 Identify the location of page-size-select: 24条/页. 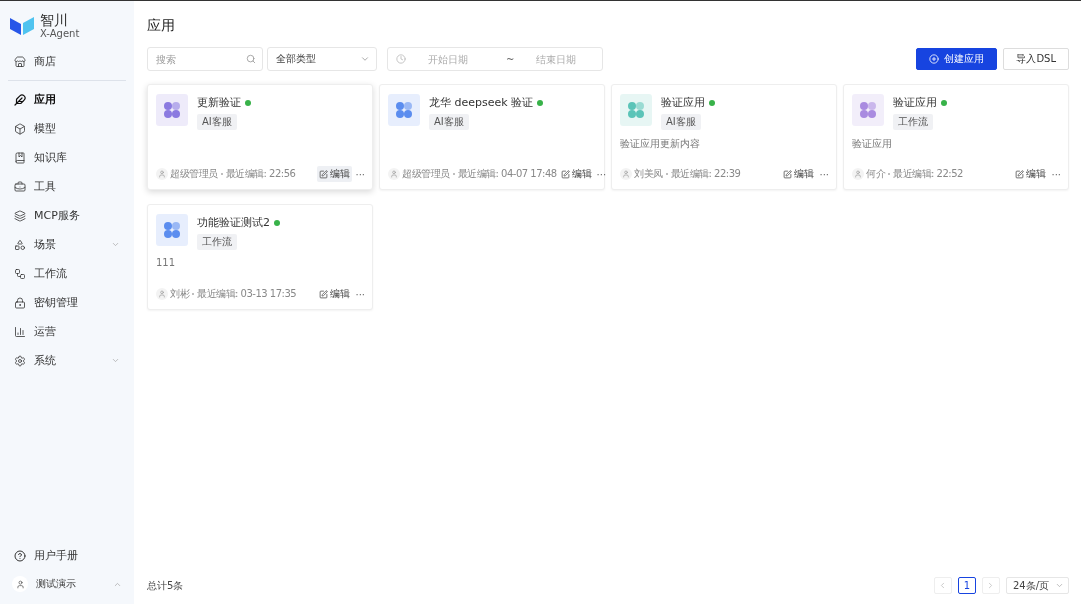
(1037, 585).